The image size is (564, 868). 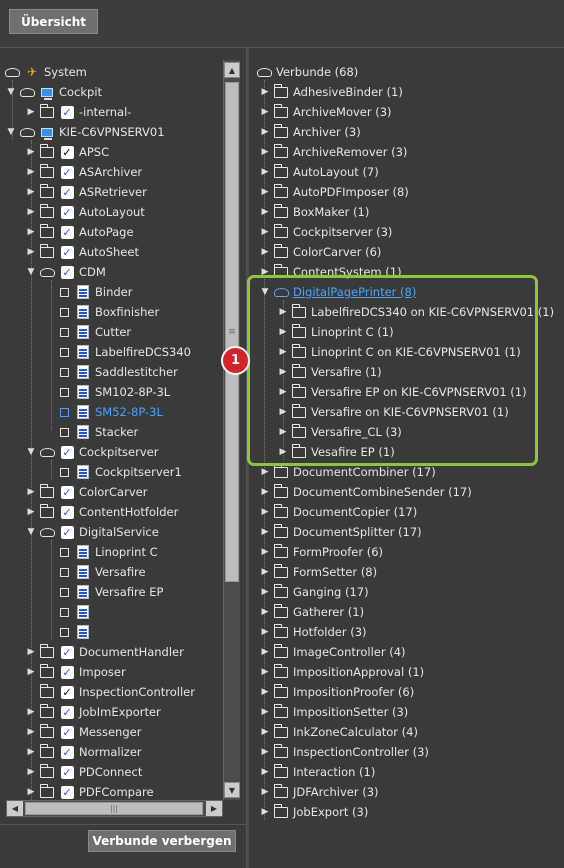 I want to click on tree-node-asarchiver: ▶ ✓ ASArchiver, so click(x=84, y=172).